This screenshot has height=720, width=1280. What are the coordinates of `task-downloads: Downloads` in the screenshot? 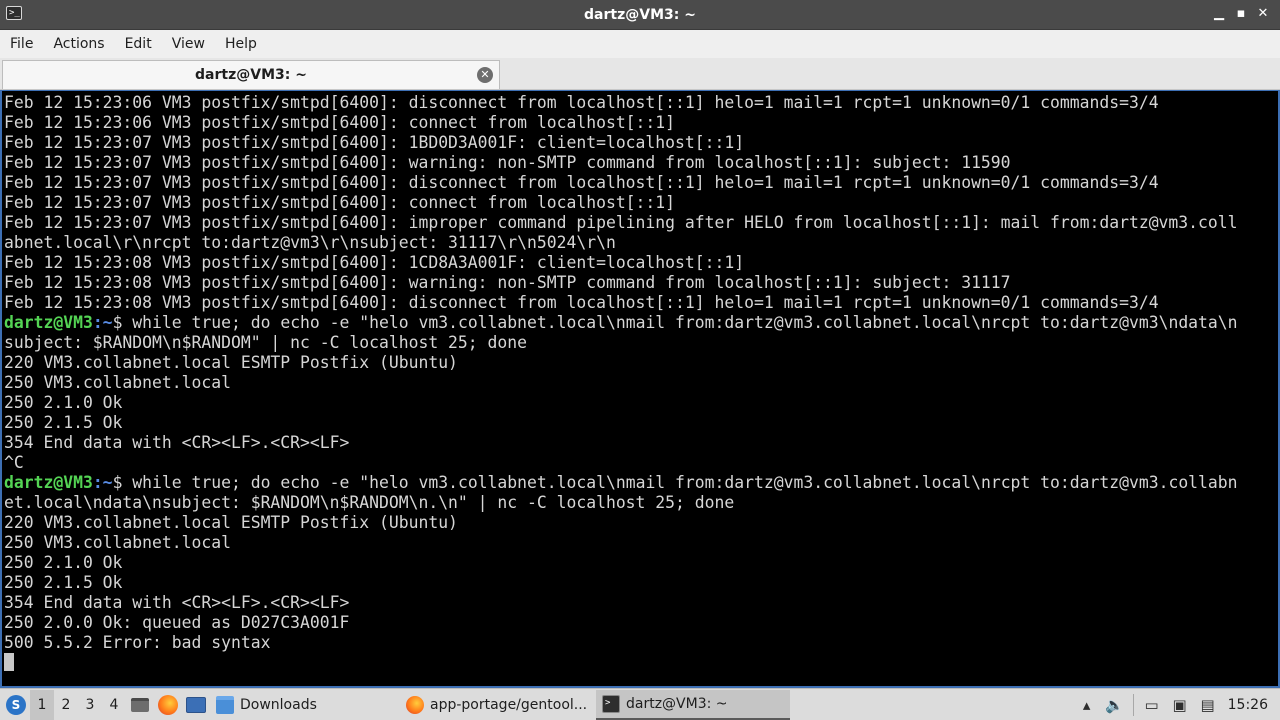 It's located at (305, 705).